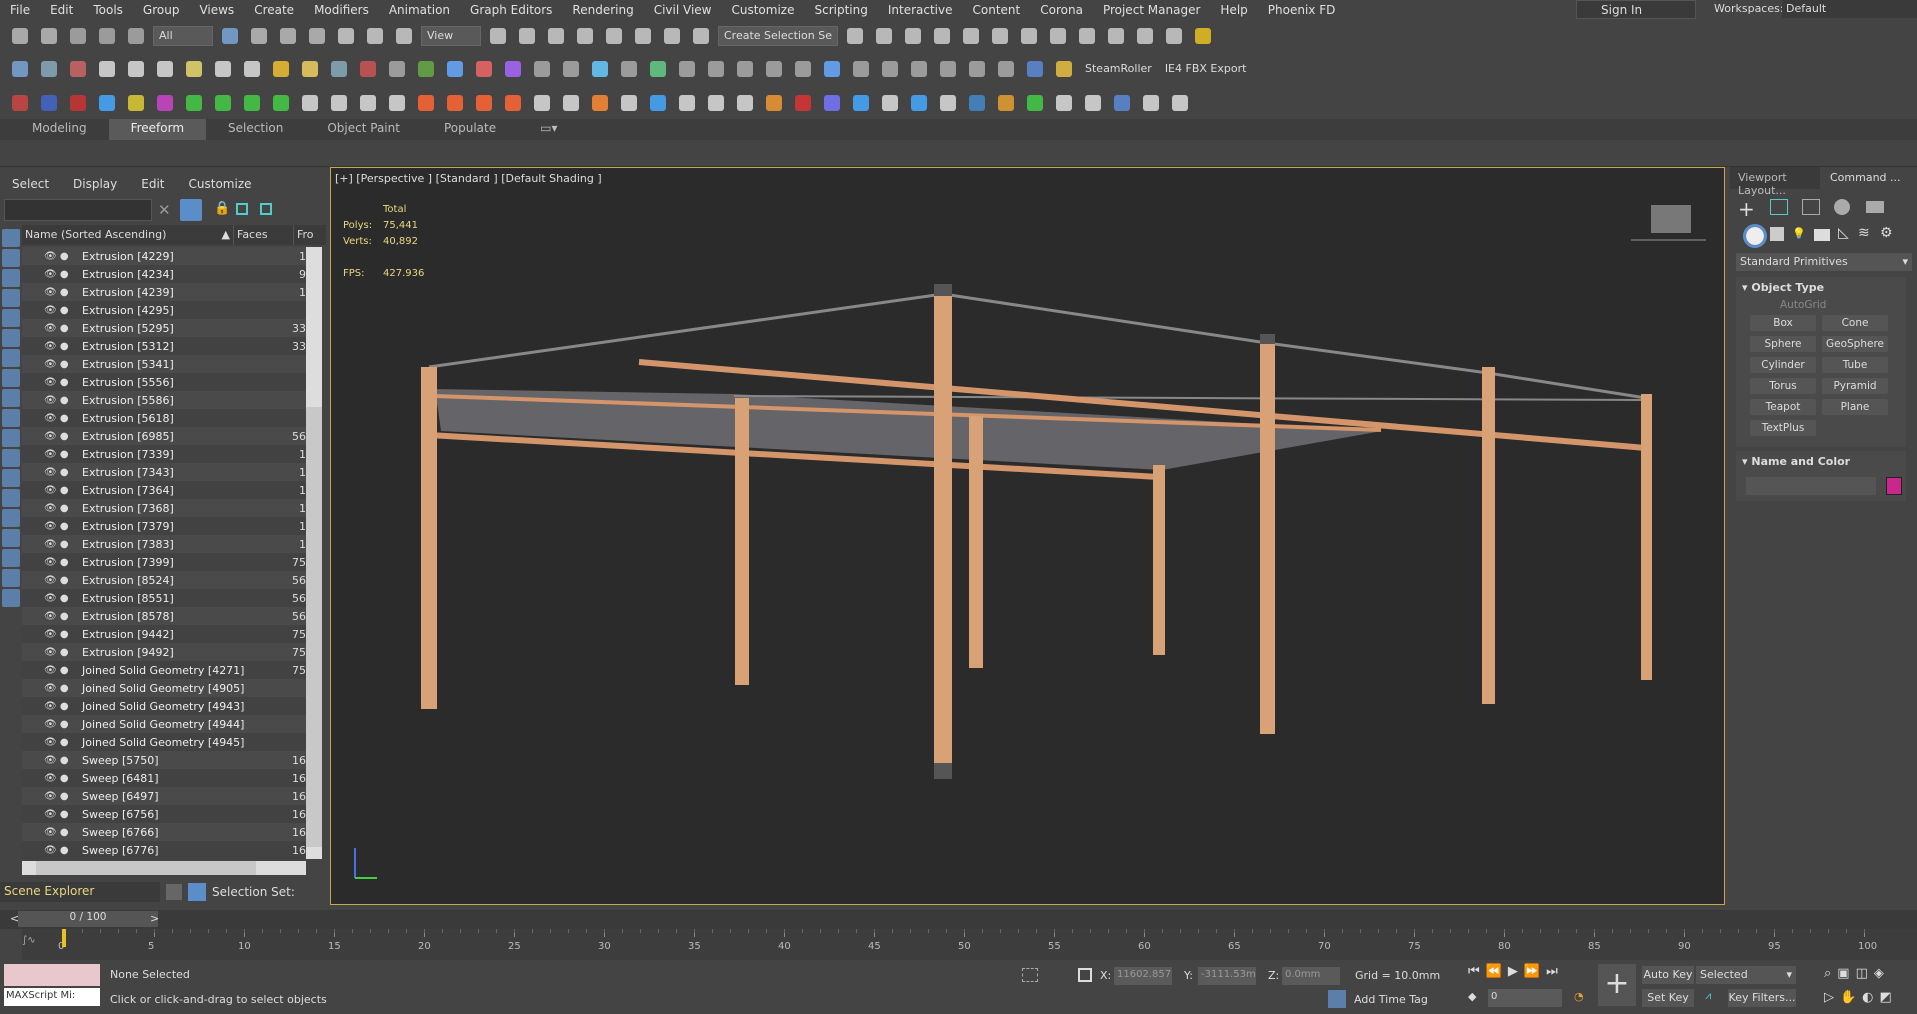 The width and height of the screenshot is (1917, 1014). What do you see at coordinates (419, 10) in the screenshot?
I see `menu-animation: Animation` at bounding box center [419, 10].